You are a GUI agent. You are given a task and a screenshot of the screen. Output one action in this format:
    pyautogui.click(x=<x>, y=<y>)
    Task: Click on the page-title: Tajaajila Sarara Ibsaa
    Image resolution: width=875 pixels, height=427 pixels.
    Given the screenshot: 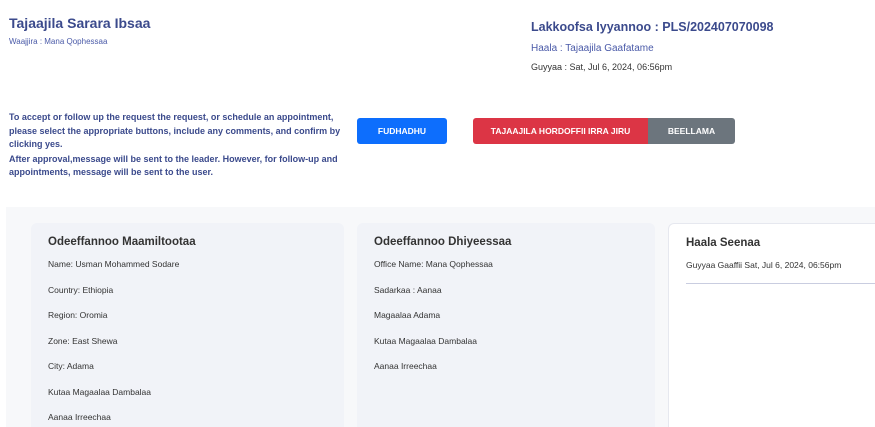 What is the action you would take?
    pyautogui.click(x=80, y=23)
    